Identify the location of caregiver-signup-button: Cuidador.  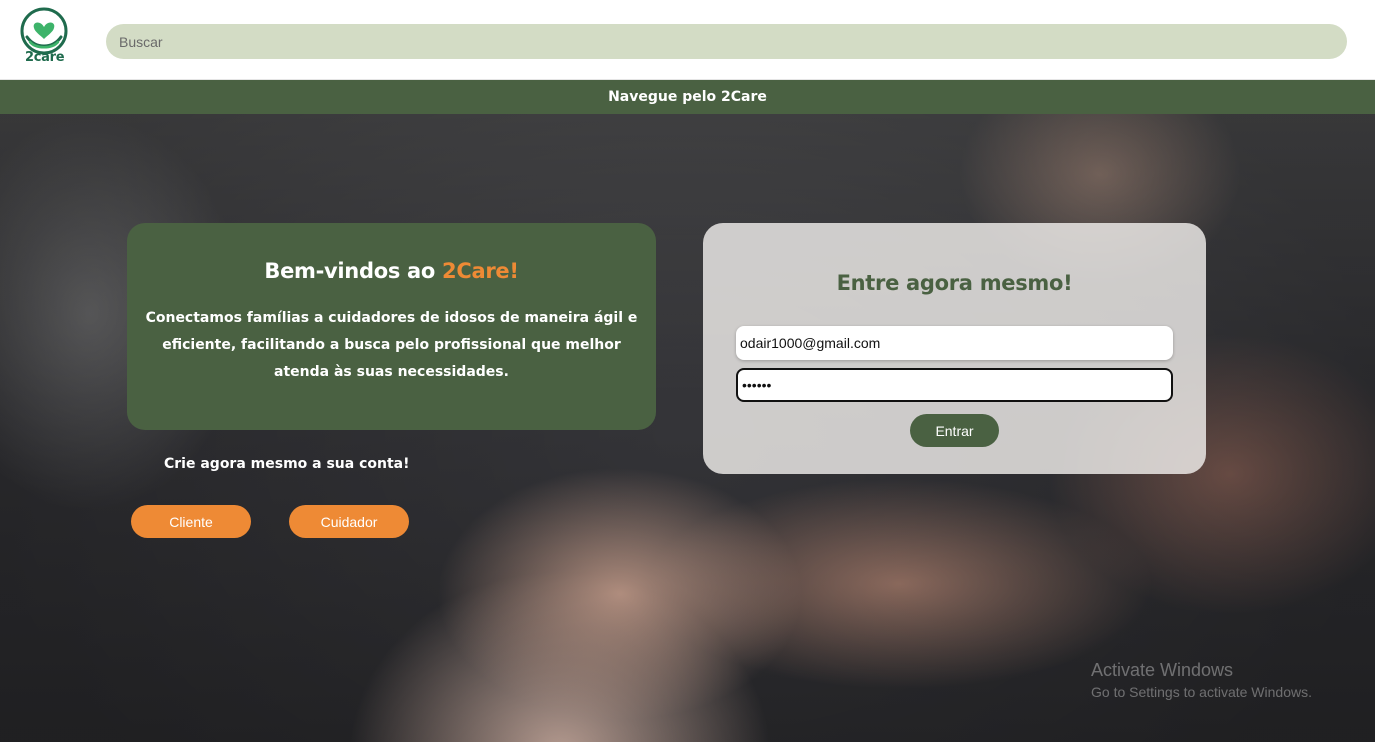
(349, 521).